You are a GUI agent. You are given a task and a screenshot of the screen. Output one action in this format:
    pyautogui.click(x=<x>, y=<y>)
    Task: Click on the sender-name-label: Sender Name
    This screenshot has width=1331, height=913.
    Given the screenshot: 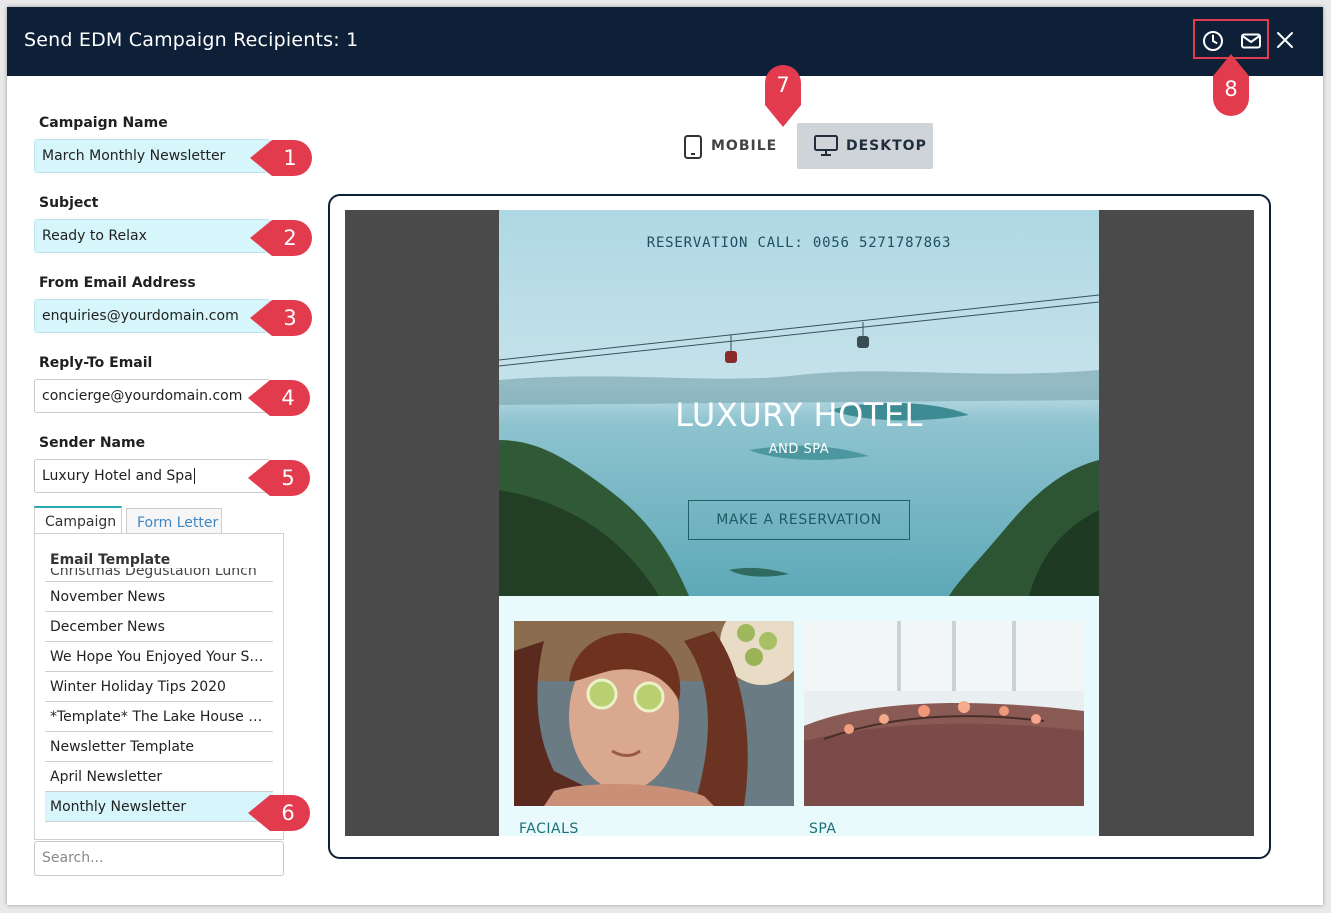 What is the action you would take?
    pyautogui.click(x=92, y=443)
    